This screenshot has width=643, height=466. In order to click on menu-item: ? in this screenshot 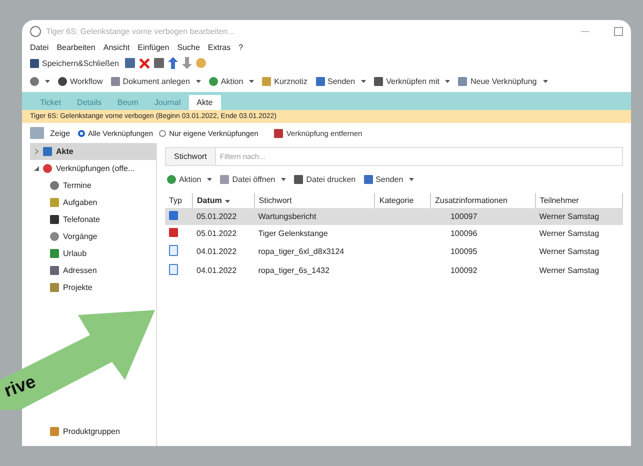, I will do `click(241, 47)`.